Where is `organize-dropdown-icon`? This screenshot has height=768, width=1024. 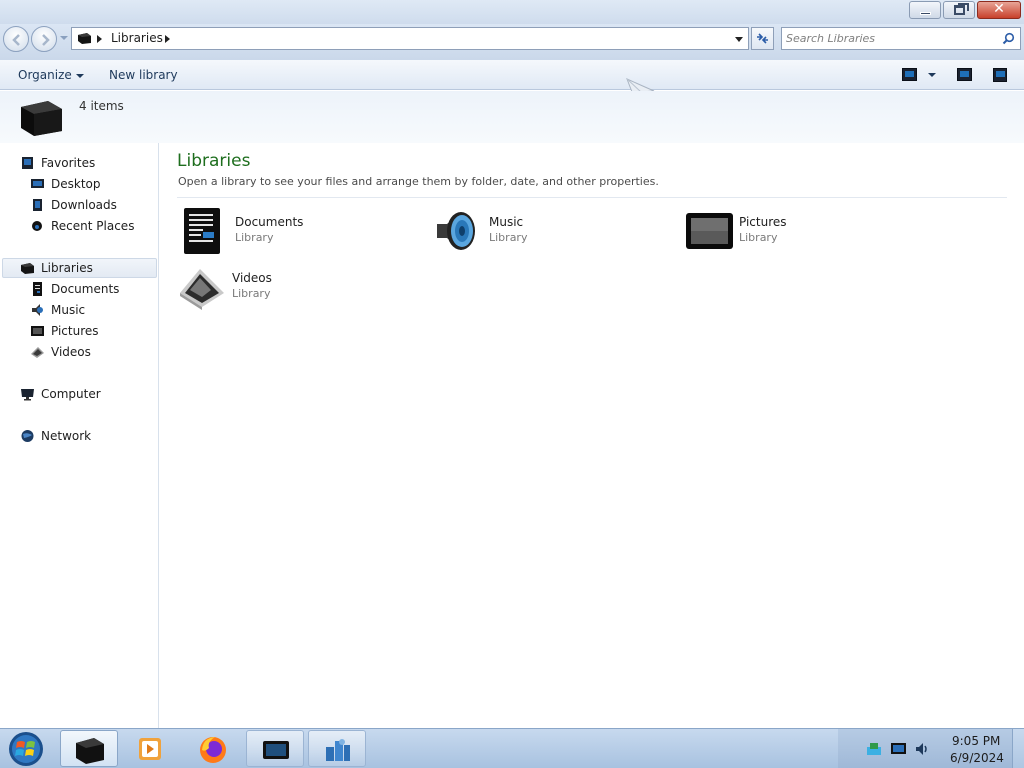 organize-dropdown-icon is located at coordinates (79, 75).